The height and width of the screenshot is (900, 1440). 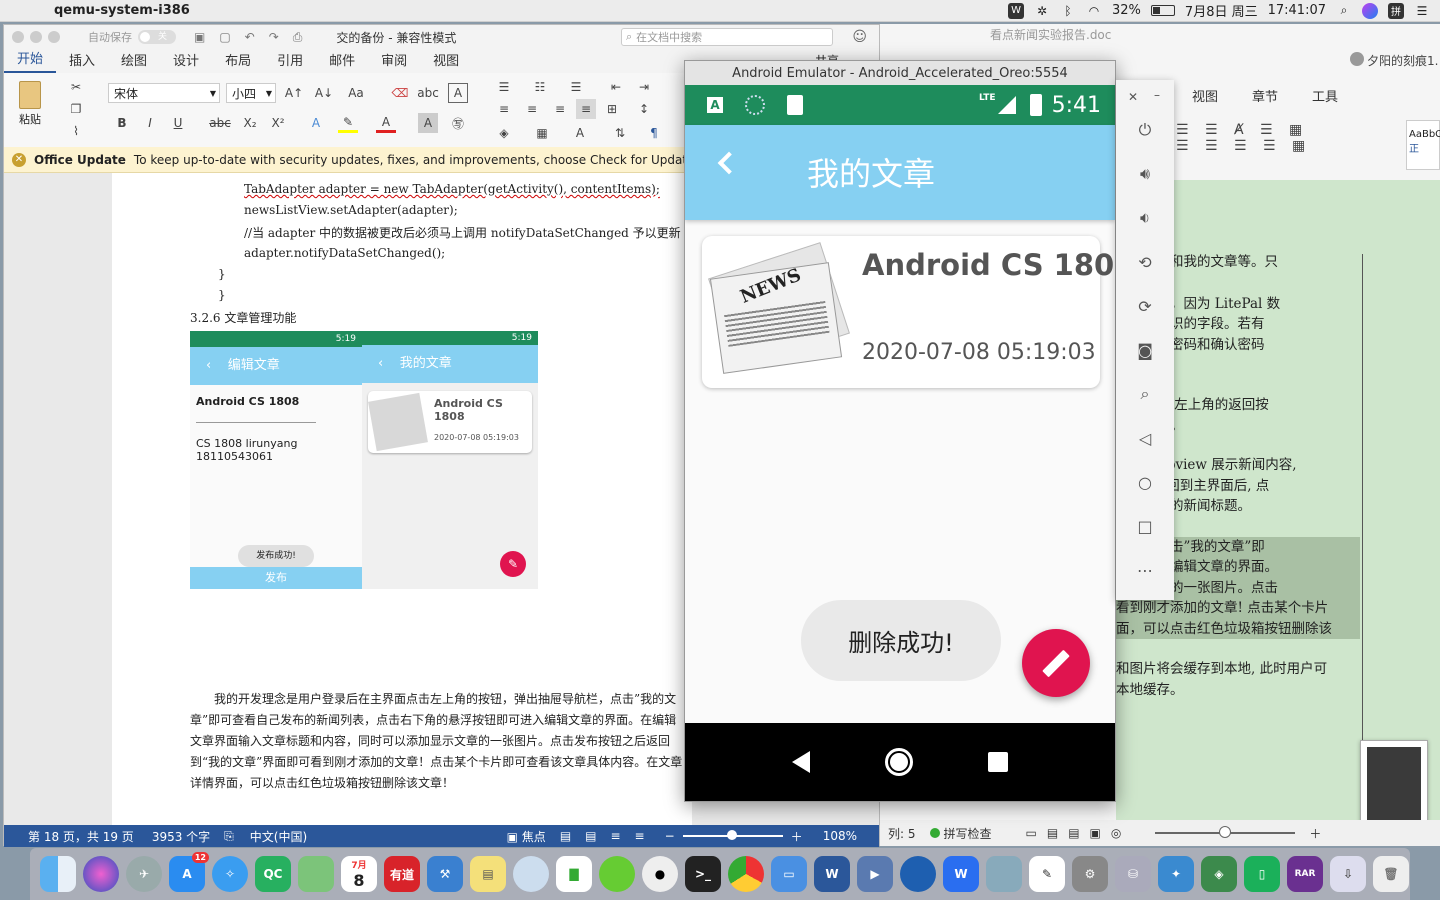 I want to click on wifi-icon: ◠, so click(x=1094, y=11).